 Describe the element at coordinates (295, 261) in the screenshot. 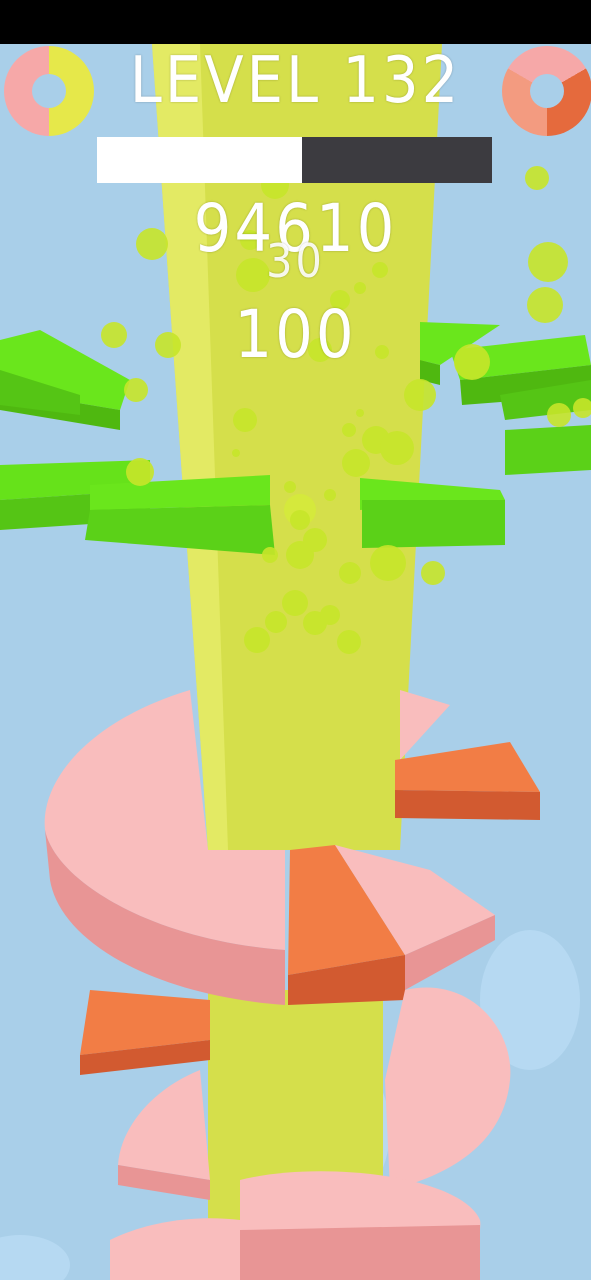

I see `combo-value: 30` at that location.